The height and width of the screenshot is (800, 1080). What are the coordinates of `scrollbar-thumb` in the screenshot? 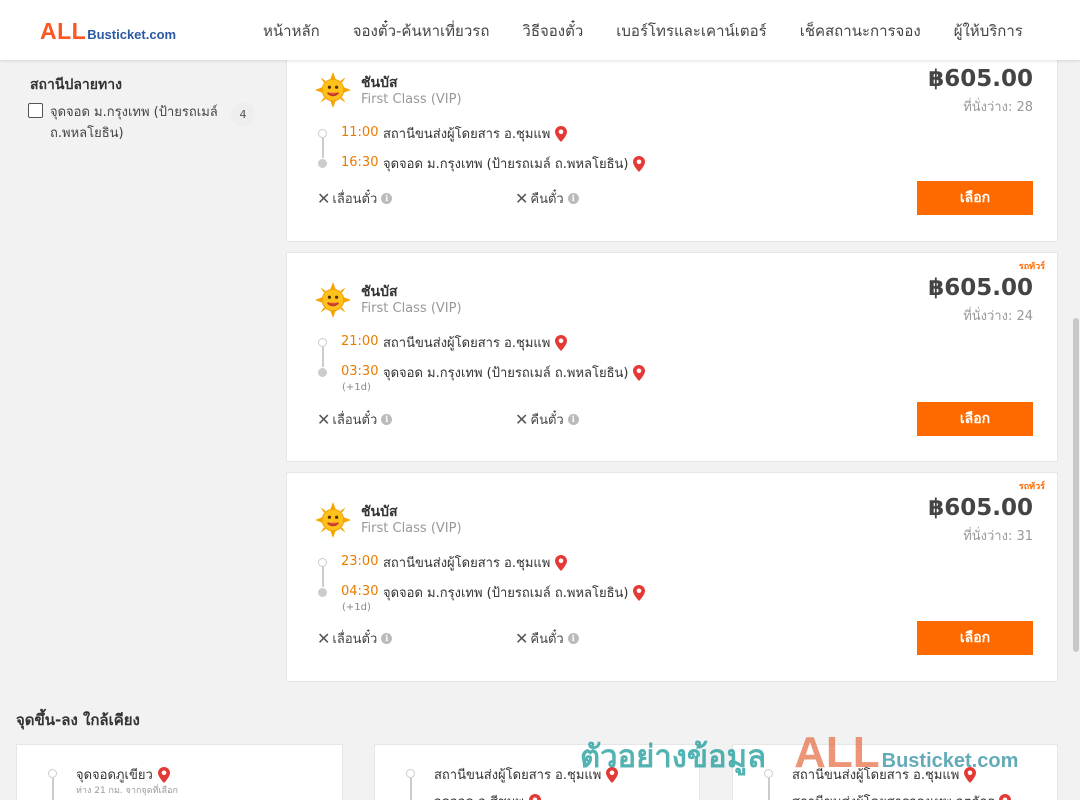 It's located at (1076, 485).